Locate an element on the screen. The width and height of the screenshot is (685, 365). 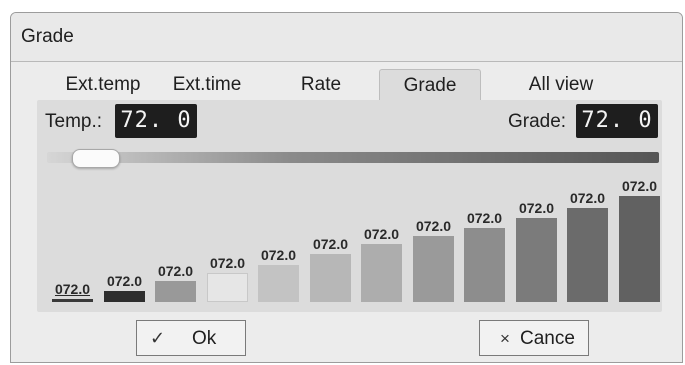
grade-bar-8: 072.0 is located at coordinates (433, 260).